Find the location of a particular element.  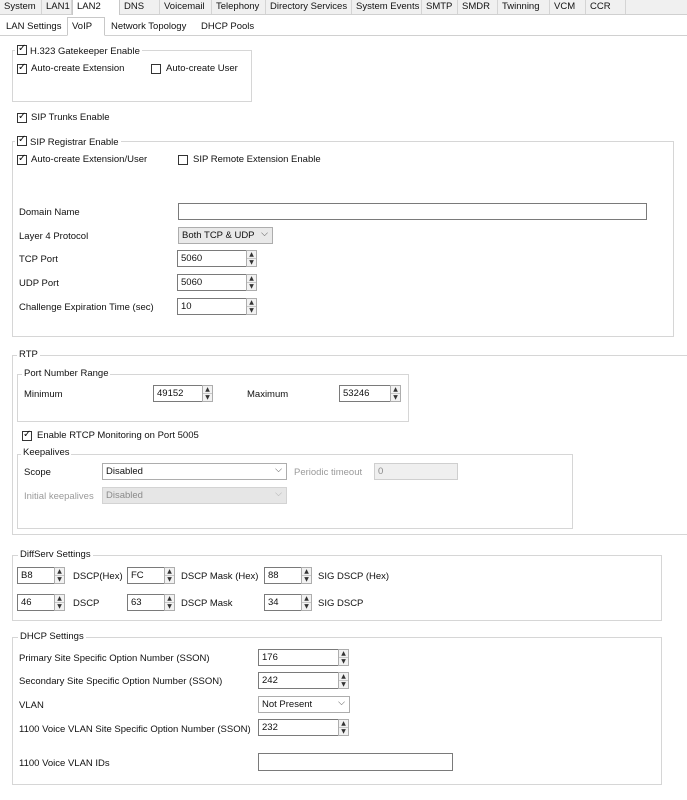

primary-sson-spinner: ▲ ▼ is located at coordinates (343, 657).